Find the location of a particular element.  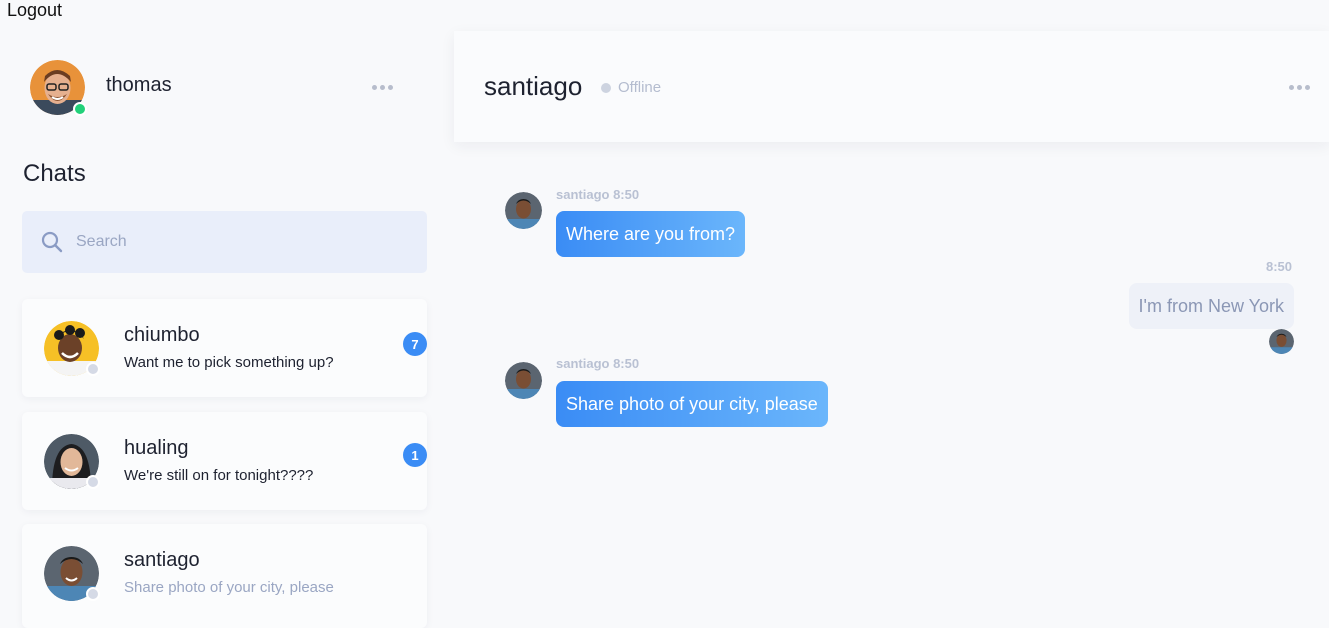

unread-count-badge: 1 is located at coordinates (415, 455).